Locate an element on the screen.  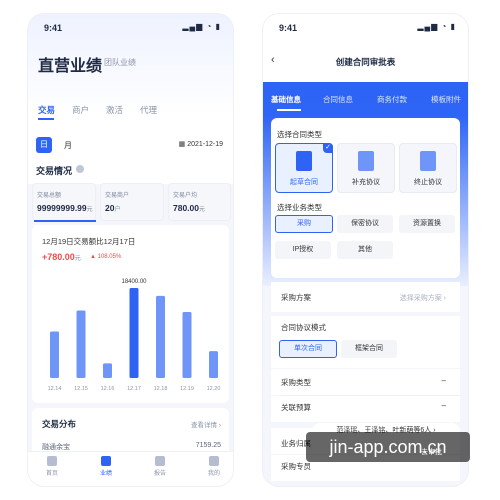
distribution-item-value: 7159.25 is located at coordinates (208, 445).